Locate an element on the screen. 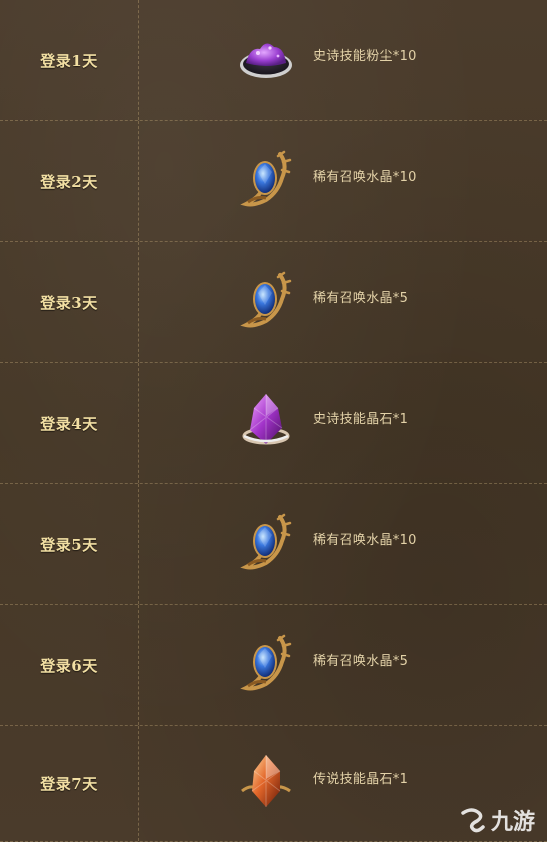 Image resolution: width=547 pixels, height=842 pixels. reward-label: 传说技能晶石*1 is located at coordinates (361, 779).